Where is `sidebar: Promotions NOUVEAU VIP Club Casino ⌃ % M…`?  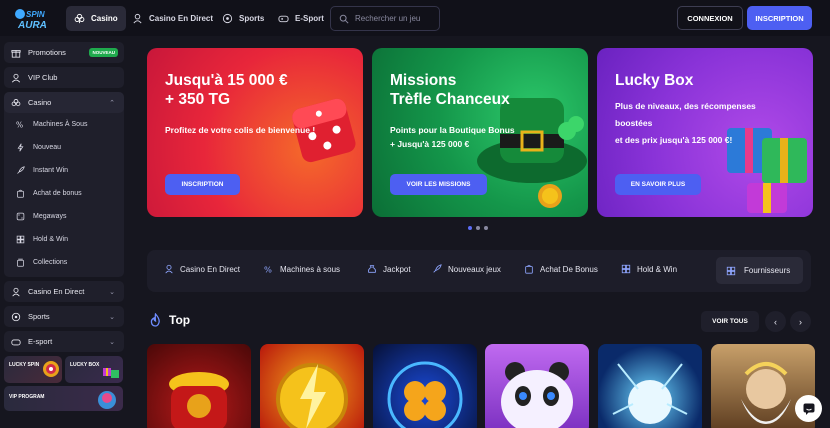 sidebar: Promotions NOUVEAU VIP Club Casino ⌃ % M… is located at coordinates (64, 226).